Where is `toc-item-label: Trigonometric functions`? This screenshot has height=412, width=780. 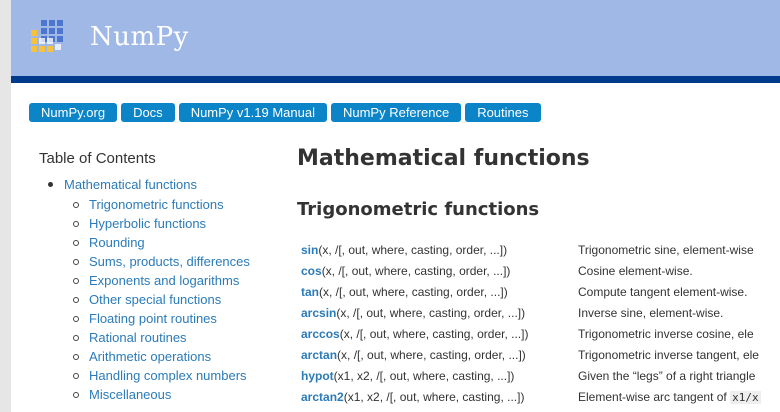
toc-item-label: Trigonometric functions is located at coordinates (156, 204).